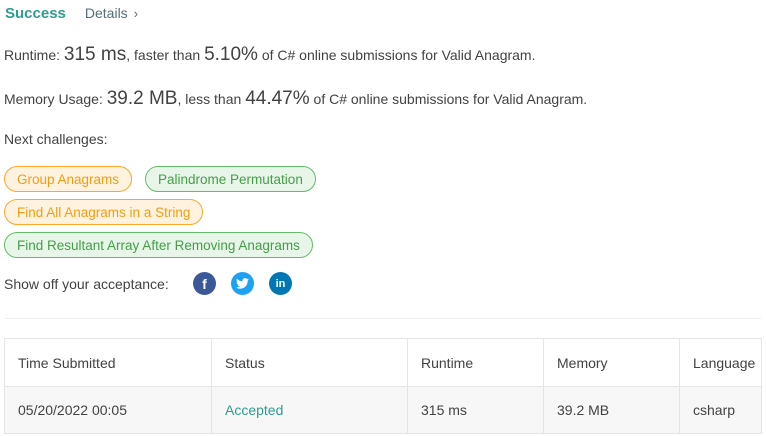 The height and width of the screenshot is (436, 766). What do you see at coordinates (209, 99) in the screenshot?
I see `memory-comparison: , less than` at bounding box center [209, 99].